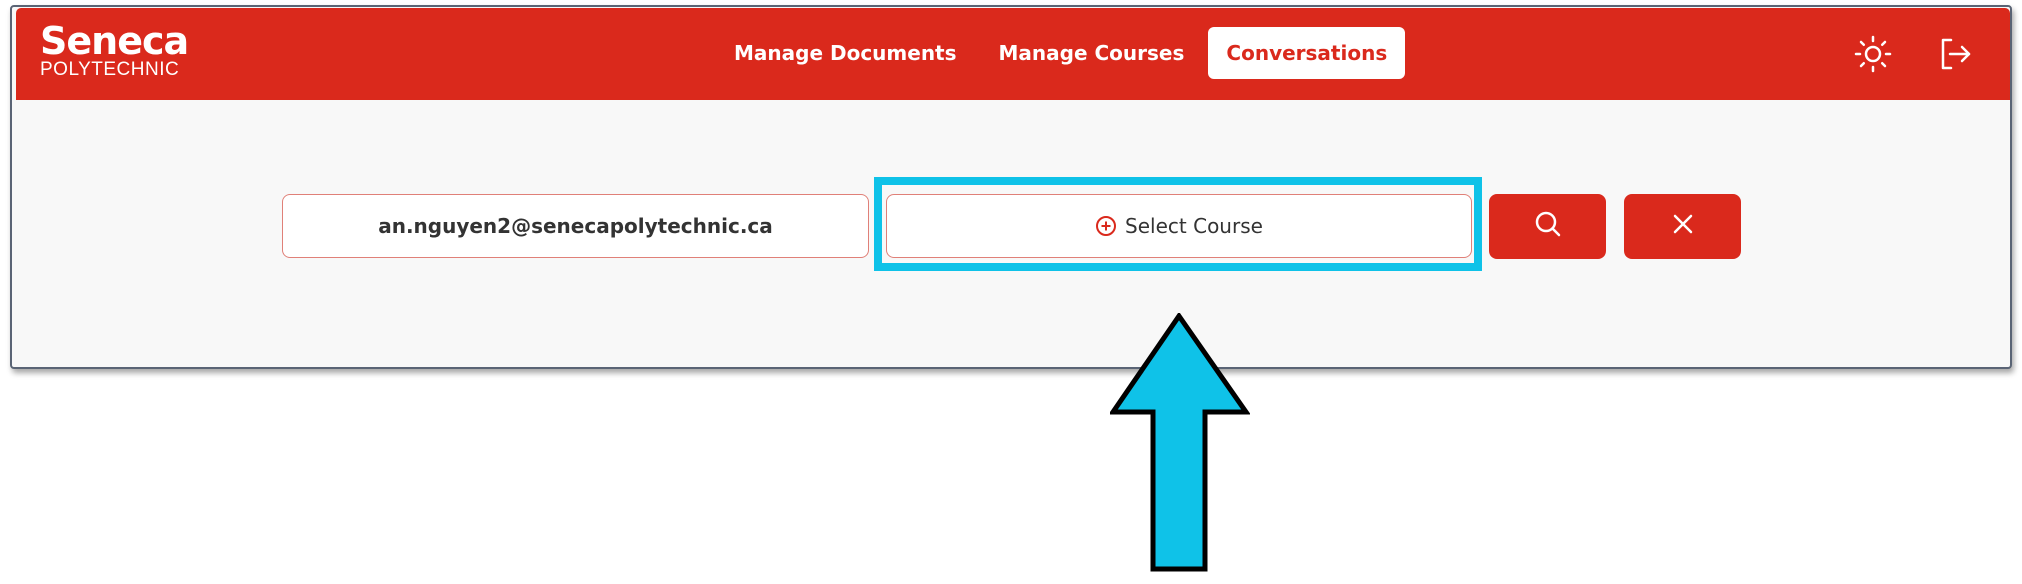 This screenshot has height=584, width=2022. Describe the element at coordinates (1179, 444) in the screenshot. I see `pointer-arrow` at that location.